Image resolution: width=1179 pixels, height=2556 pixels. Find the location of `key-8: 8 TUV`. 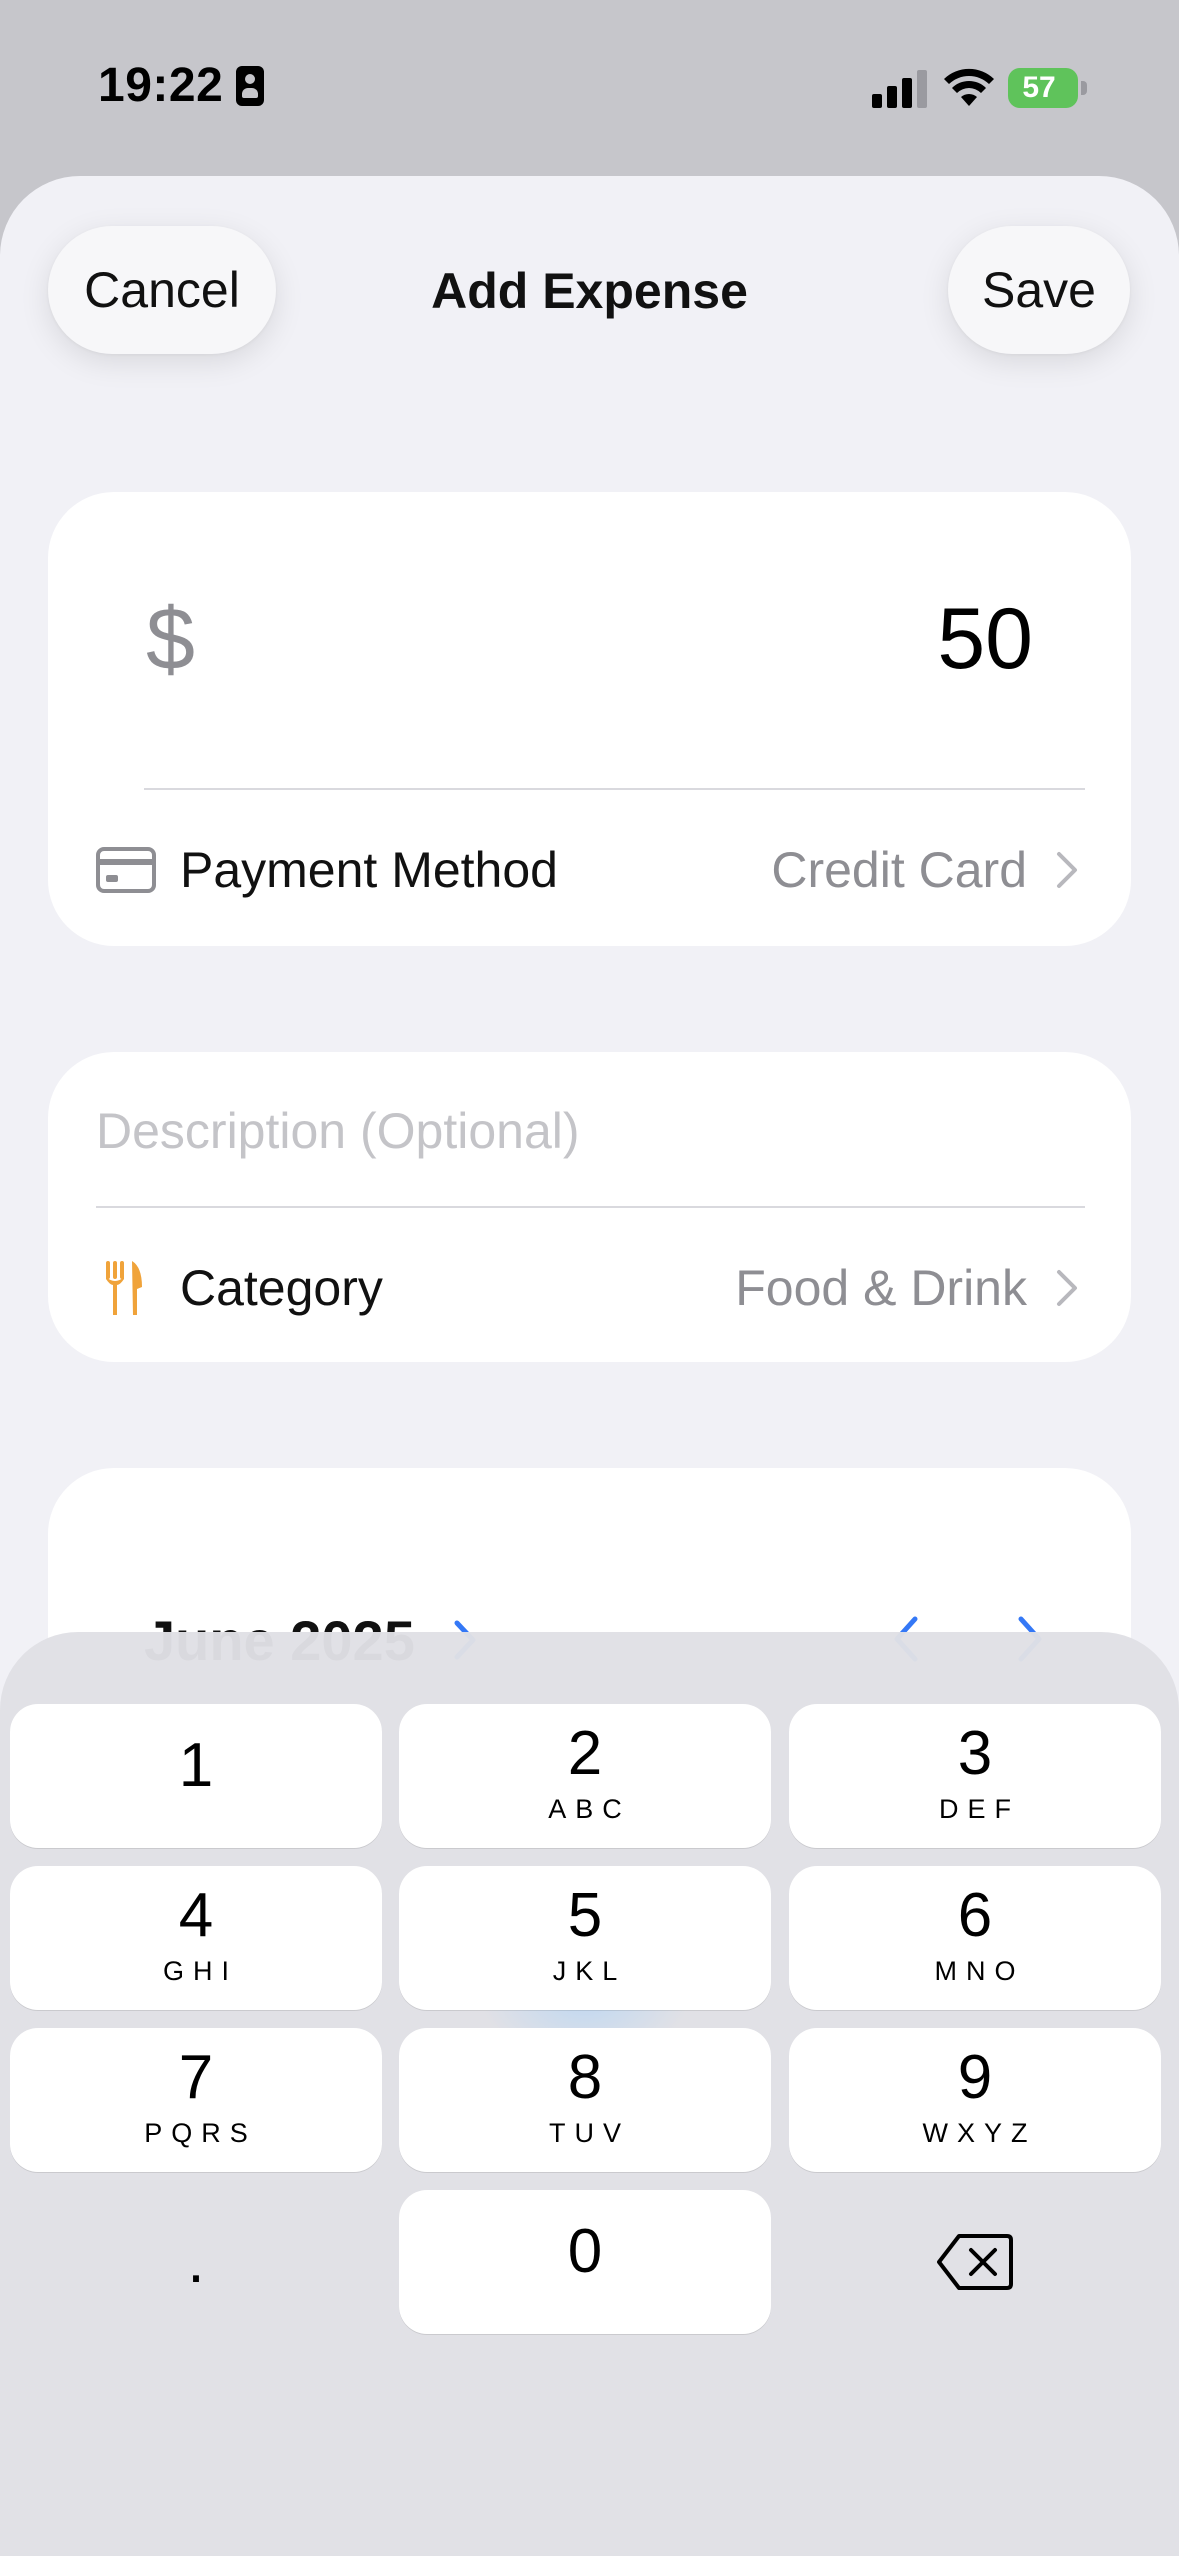

key-8: 8 TUV is located at coordinates (585, 2100).